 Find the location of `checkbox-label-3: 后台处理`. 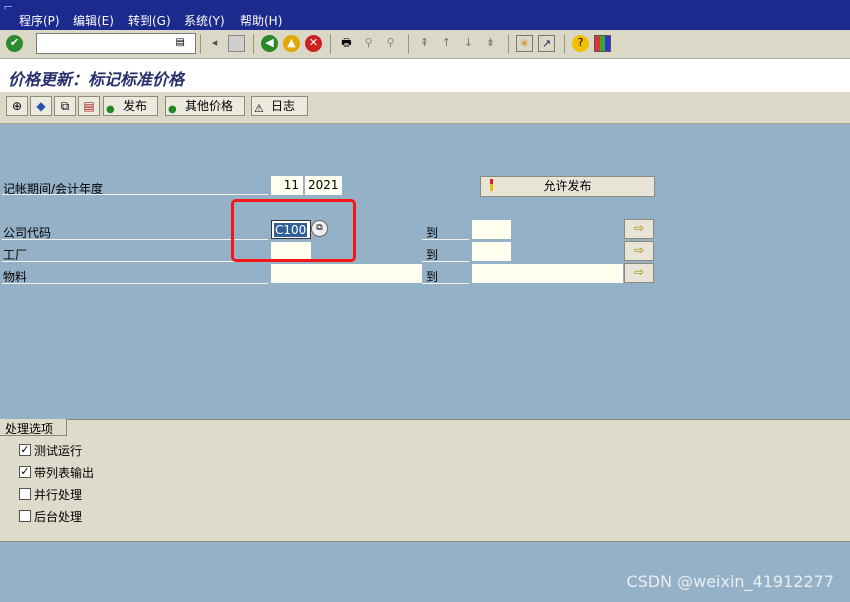

checkbox-label-3: 后台处理 is located at coordinates (58, 517).